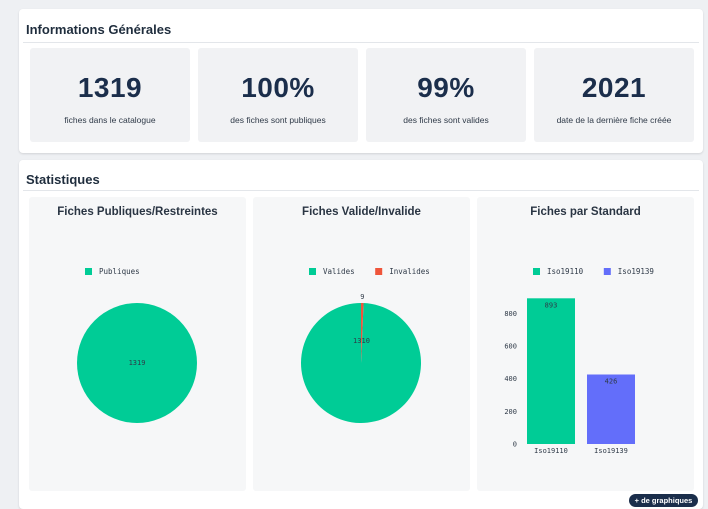  Describe the element at coordinates (565, 271) in the screenshot. I see `legend-label: Iso19110` at that location.